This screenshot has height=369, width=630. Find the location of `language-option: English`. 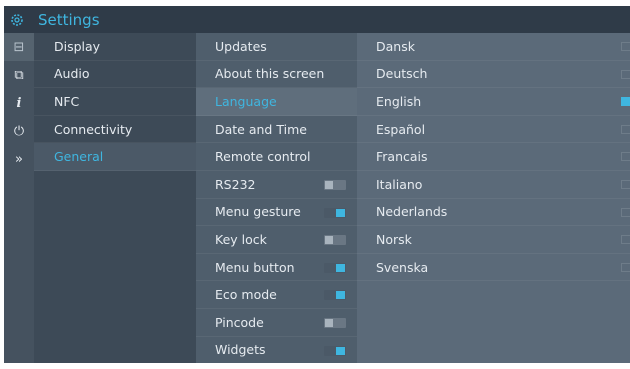

language-option: English is located at coordinates (493, 102).